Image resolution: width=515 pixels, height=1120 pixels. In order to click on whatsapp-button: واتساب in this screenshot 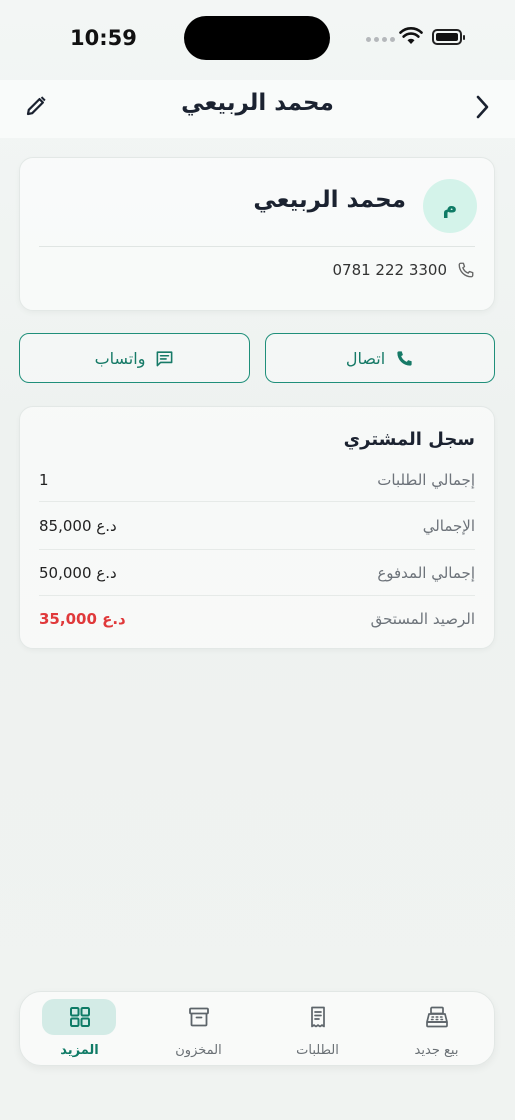, I will do `click(134, 358)`.